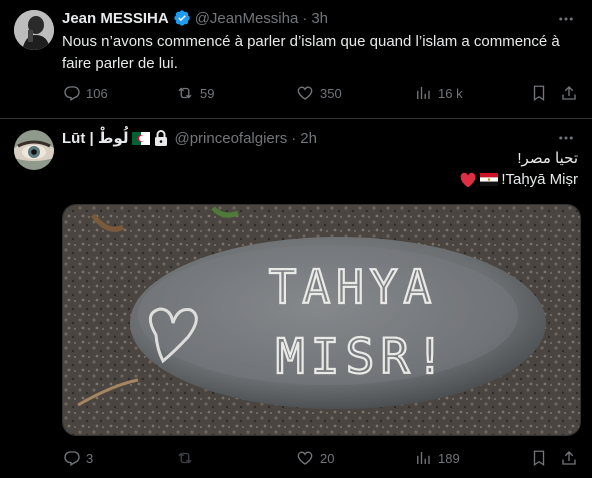 The height and width of the screenshot is (478, 592). I want to click on reply-count: 3, so click(90, 458).